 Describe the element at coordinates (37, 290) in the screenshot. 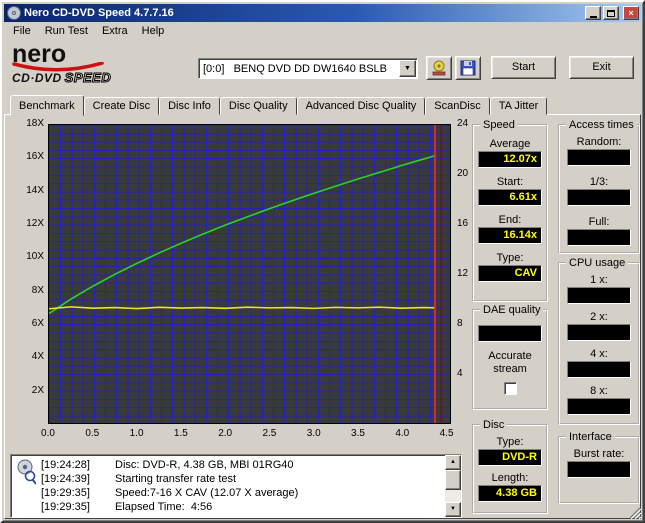

I see `y-axis-left-tick: 8X` at that location.